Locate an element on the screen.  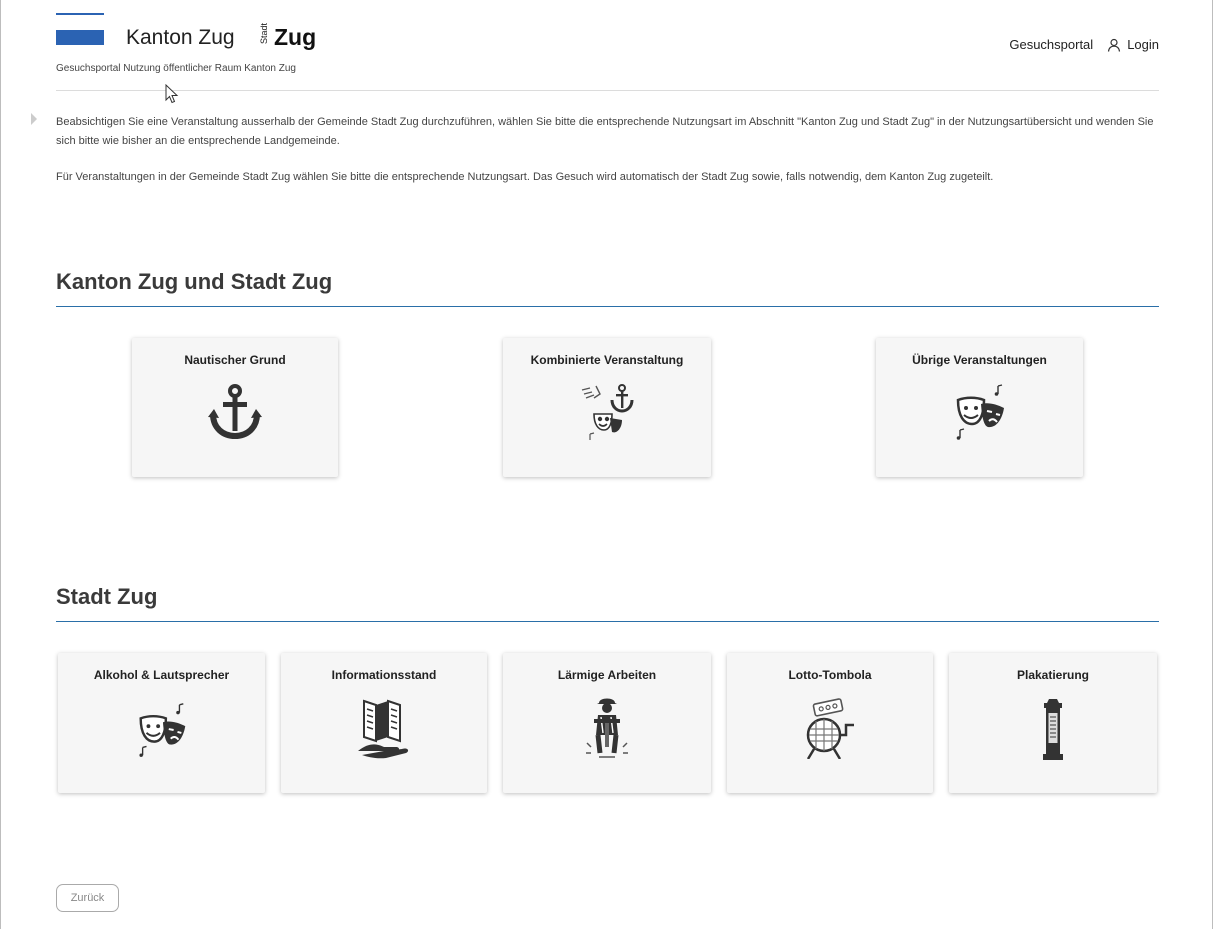
user-icon is located at coordinates (1114, 45).